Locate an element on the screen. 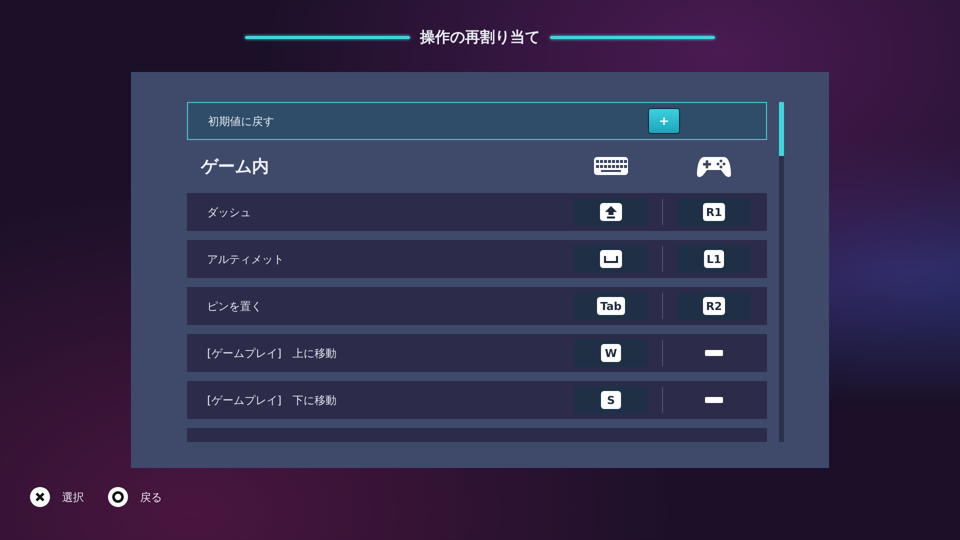  action-label: アルティメット is located at coordinates (246, 259).